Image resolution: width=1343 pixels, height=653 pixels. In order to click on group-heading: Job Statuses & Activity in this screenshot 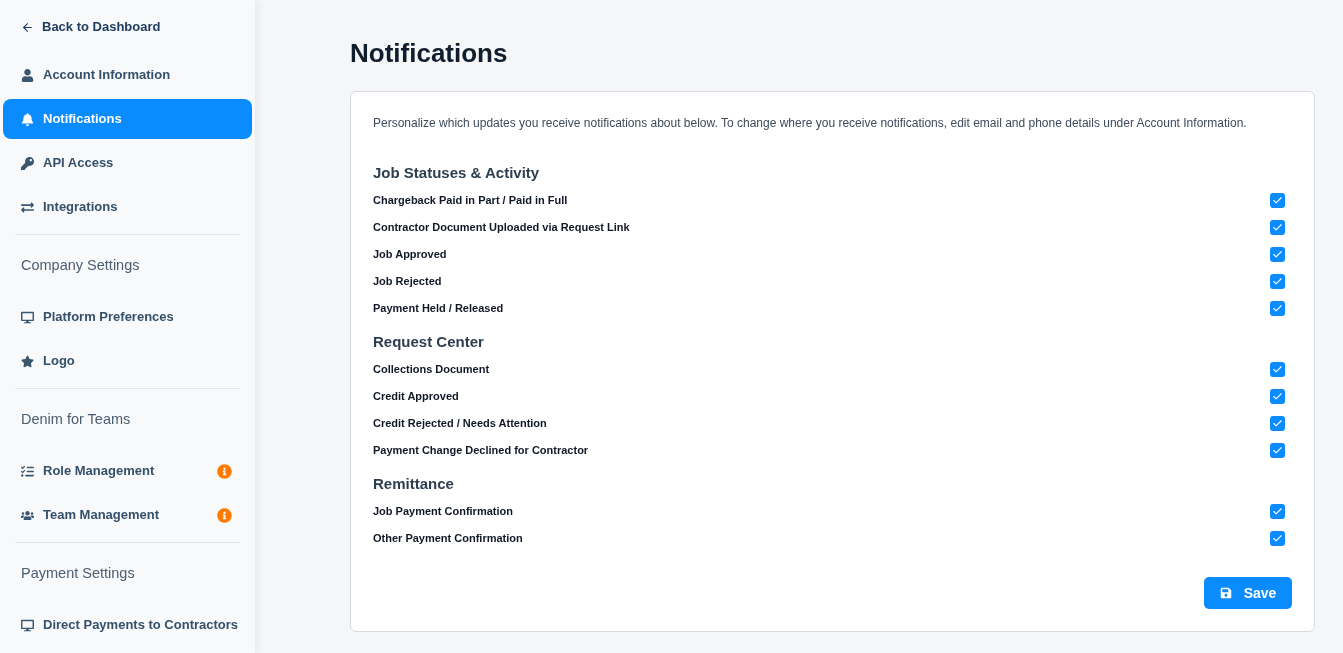, I will do `click(457, 173)`.